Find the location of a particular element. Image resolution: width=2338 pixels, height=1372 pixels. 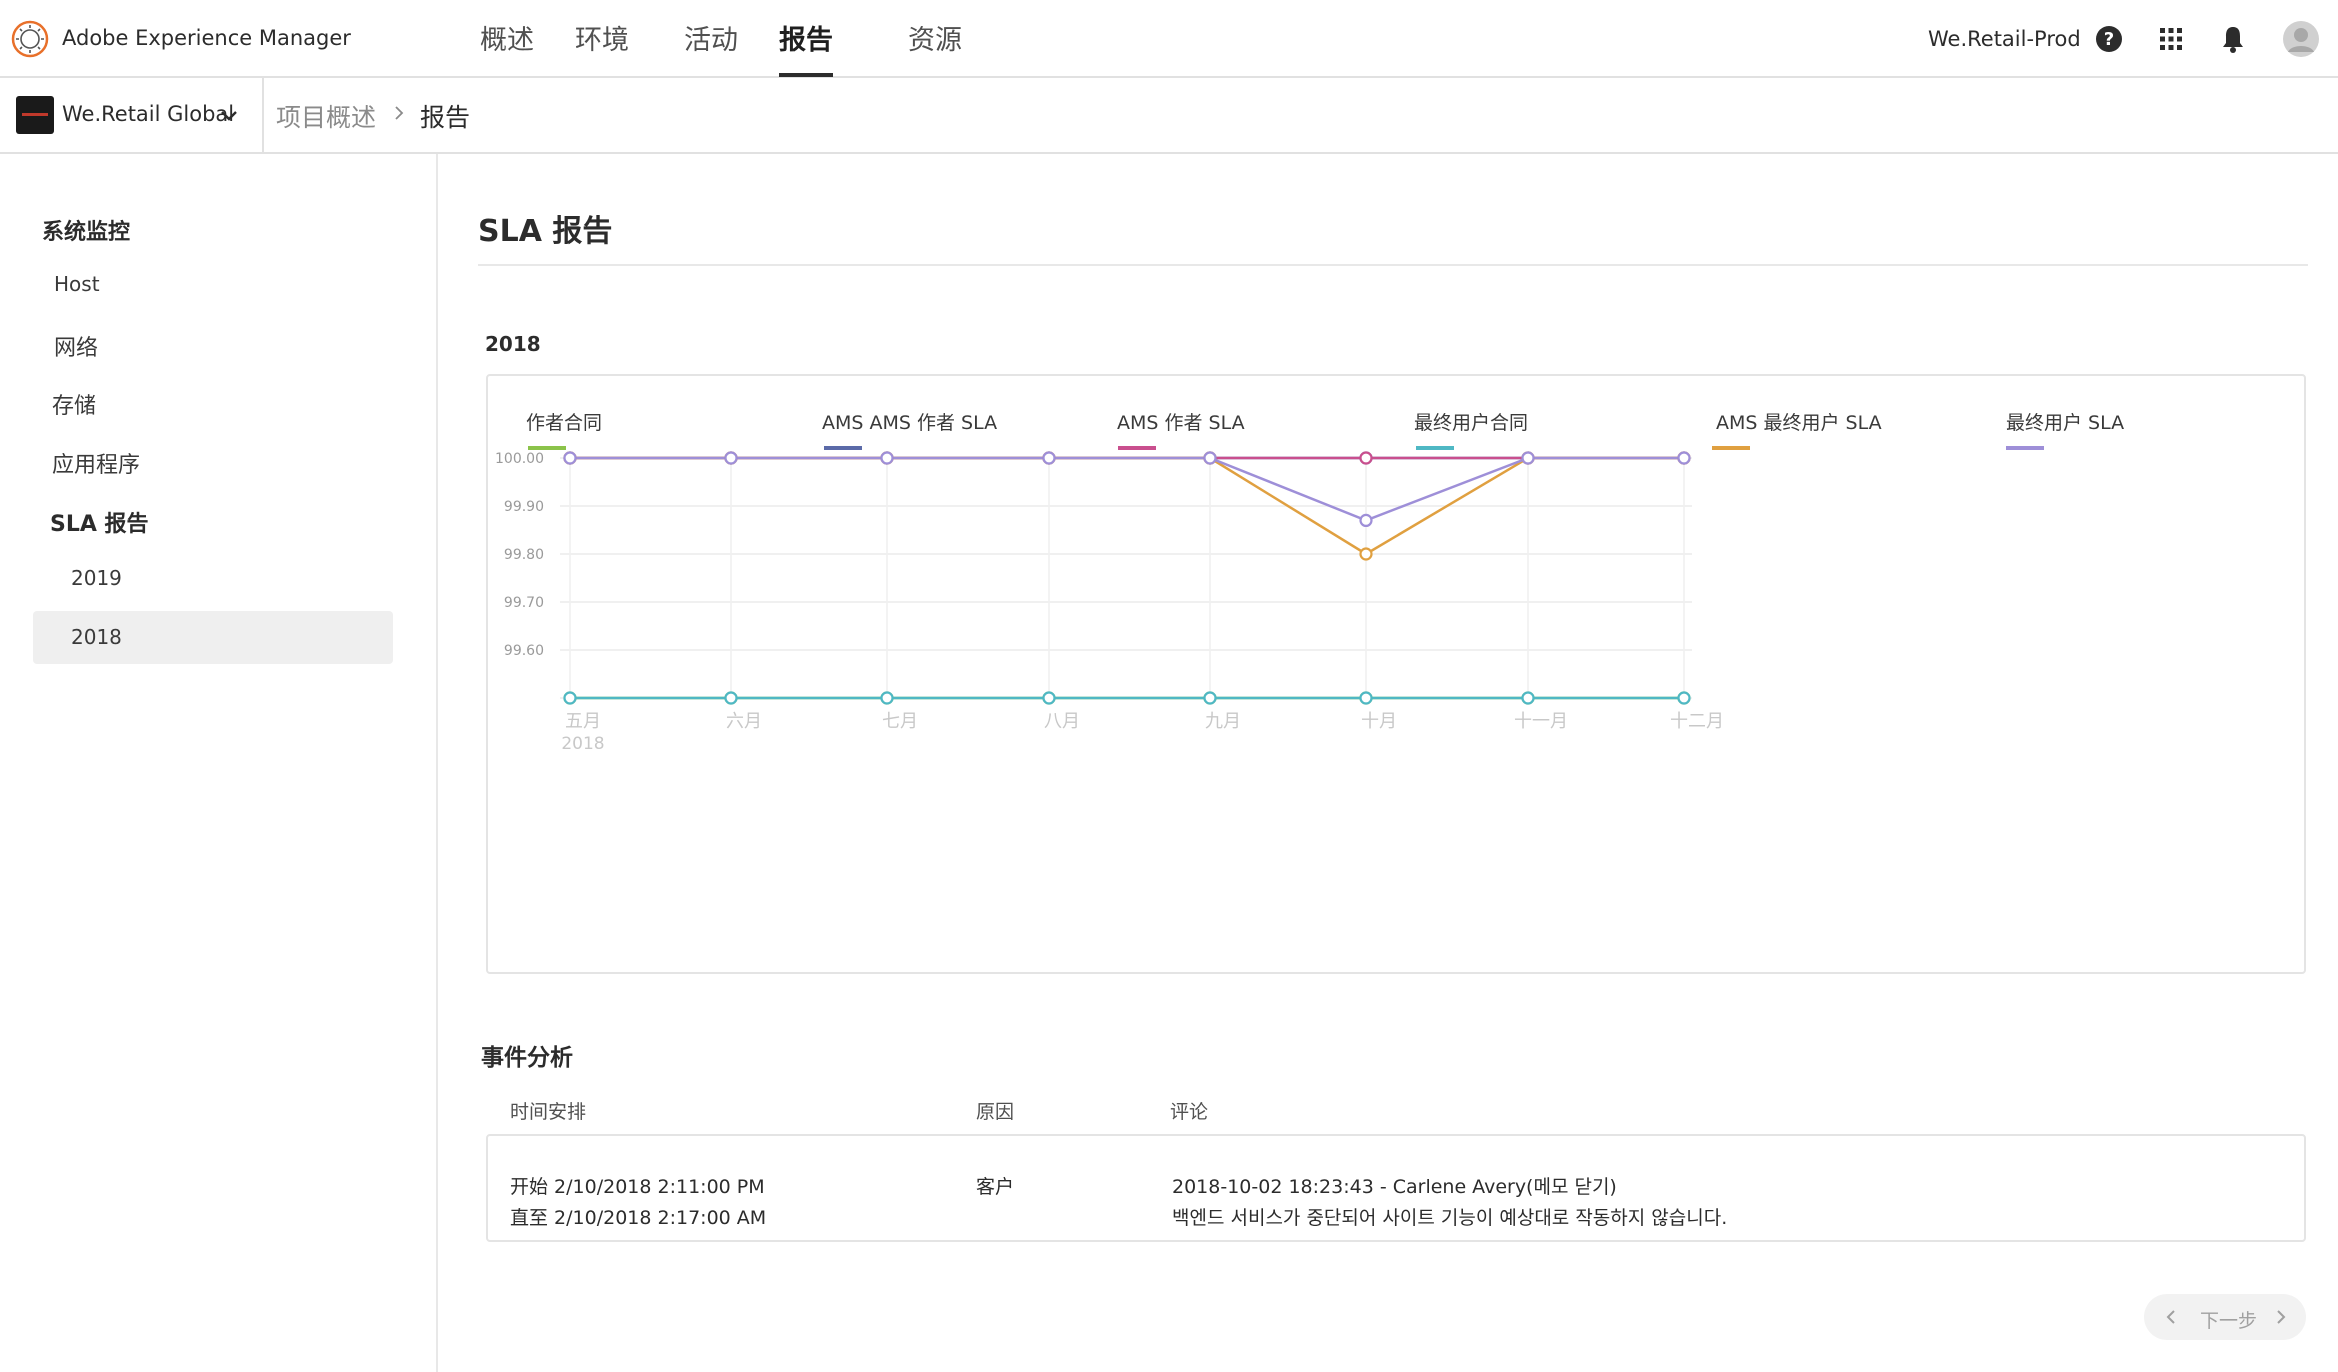

breadcrumb-project-overview: 项目概述 is located at coordinates (326, 116).